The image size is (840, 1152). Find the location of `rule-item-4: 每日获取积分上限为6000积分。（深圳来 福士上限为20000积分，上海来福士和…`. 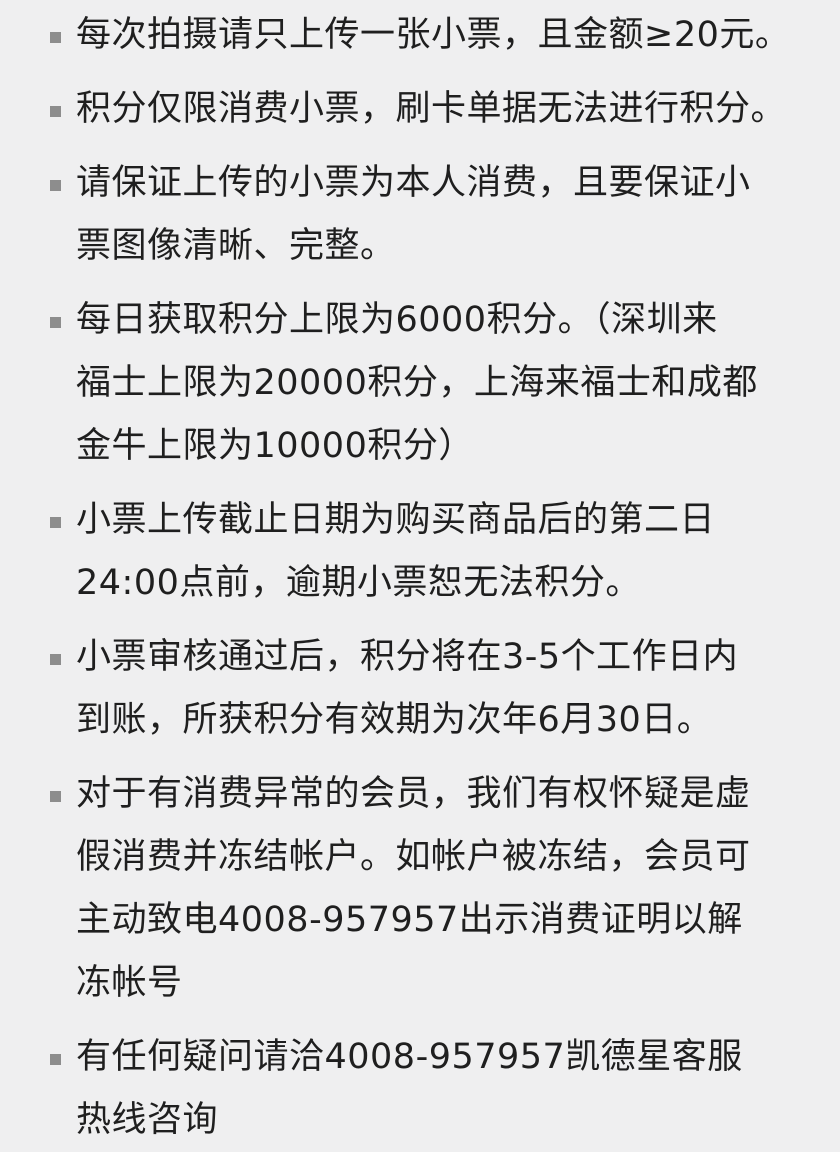

rule-item-4: 每日获取积分上限为6000积分。（深圳来 福士上限为20000积分，上海来福士和… is located at coordinates (428, 383).